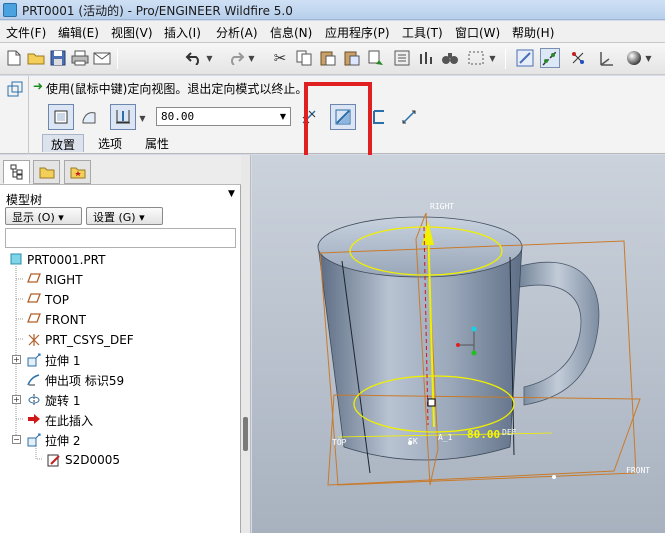  Describe the element at coordinates (606, 58) in the screenshot. I see `csys-display-icon` at that location.